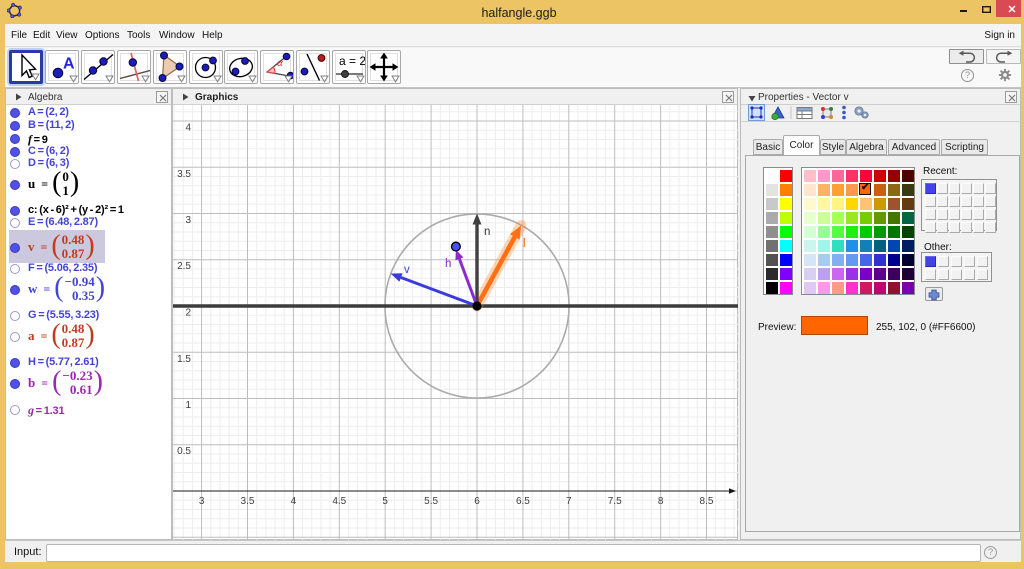  I want to click on svg-text: 8, so click(661, 501).